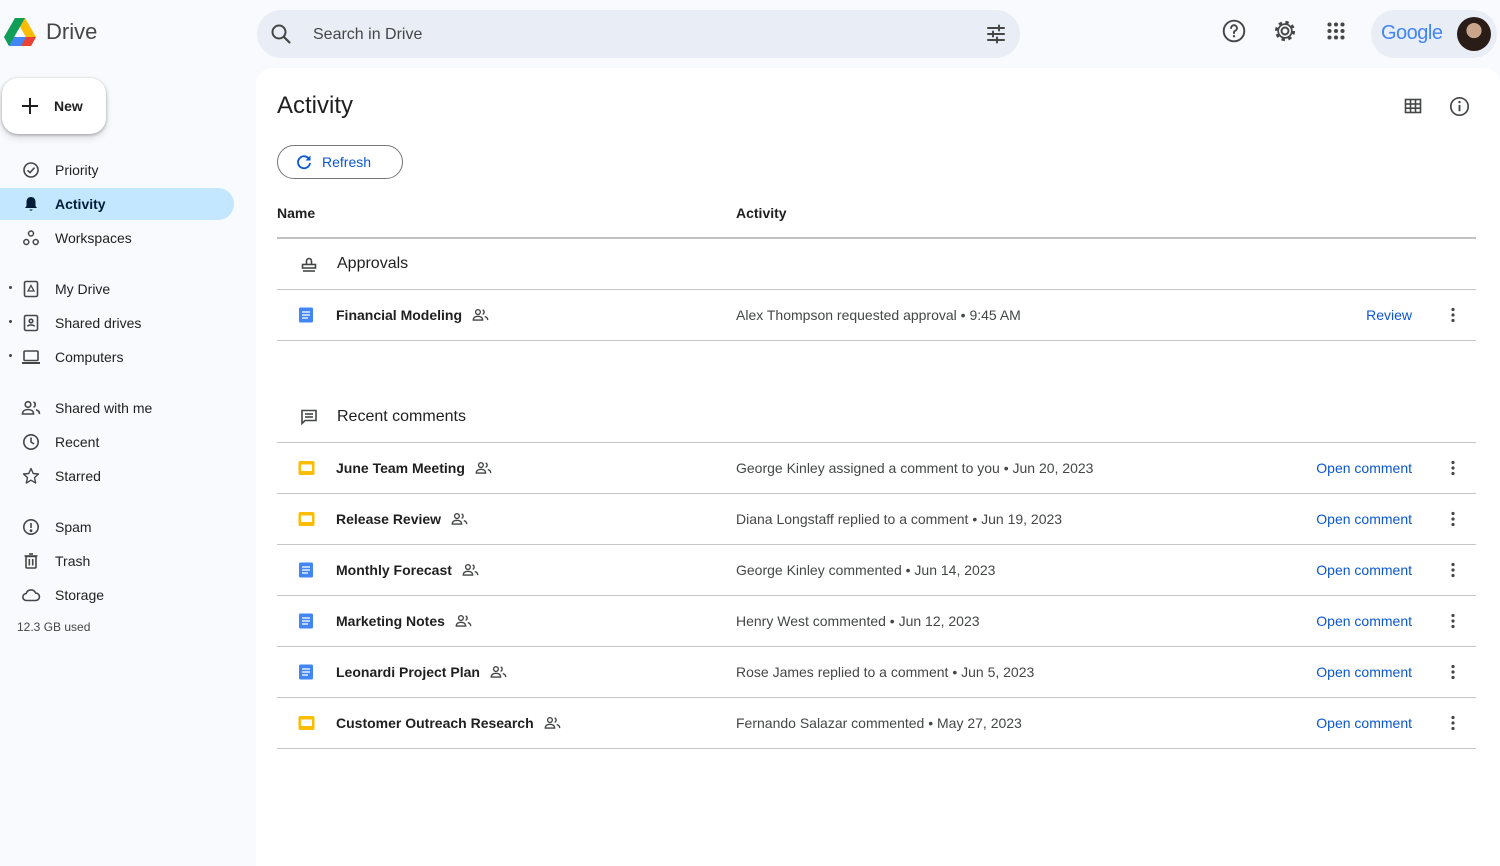 The width and height of the screenshot is (1500, 866). I want to click on sidebar-item-trash: Trash, so click(117, 561).